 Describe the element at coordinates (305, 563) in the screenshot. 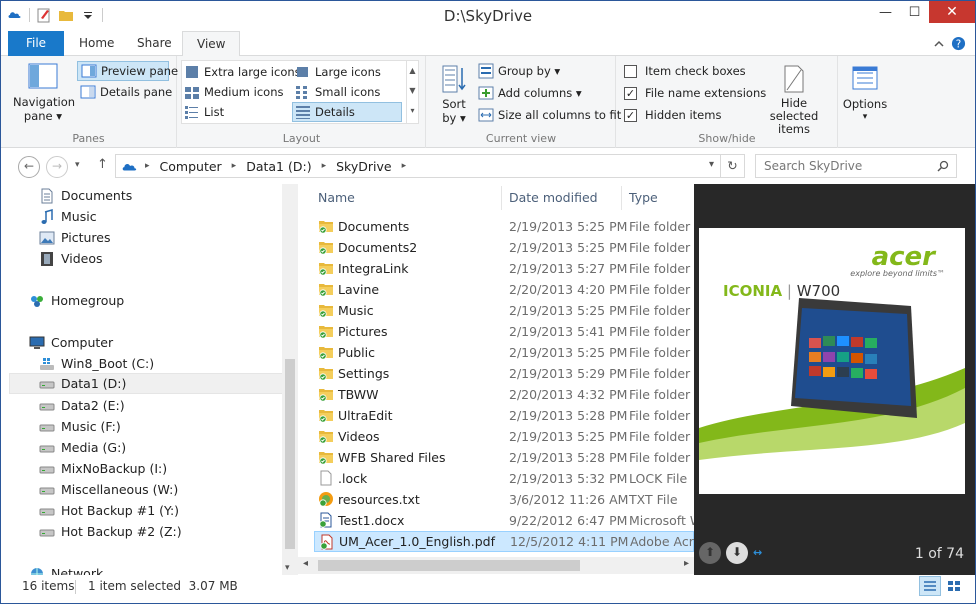

I see `scroll-left-icon: ◂` at that location.